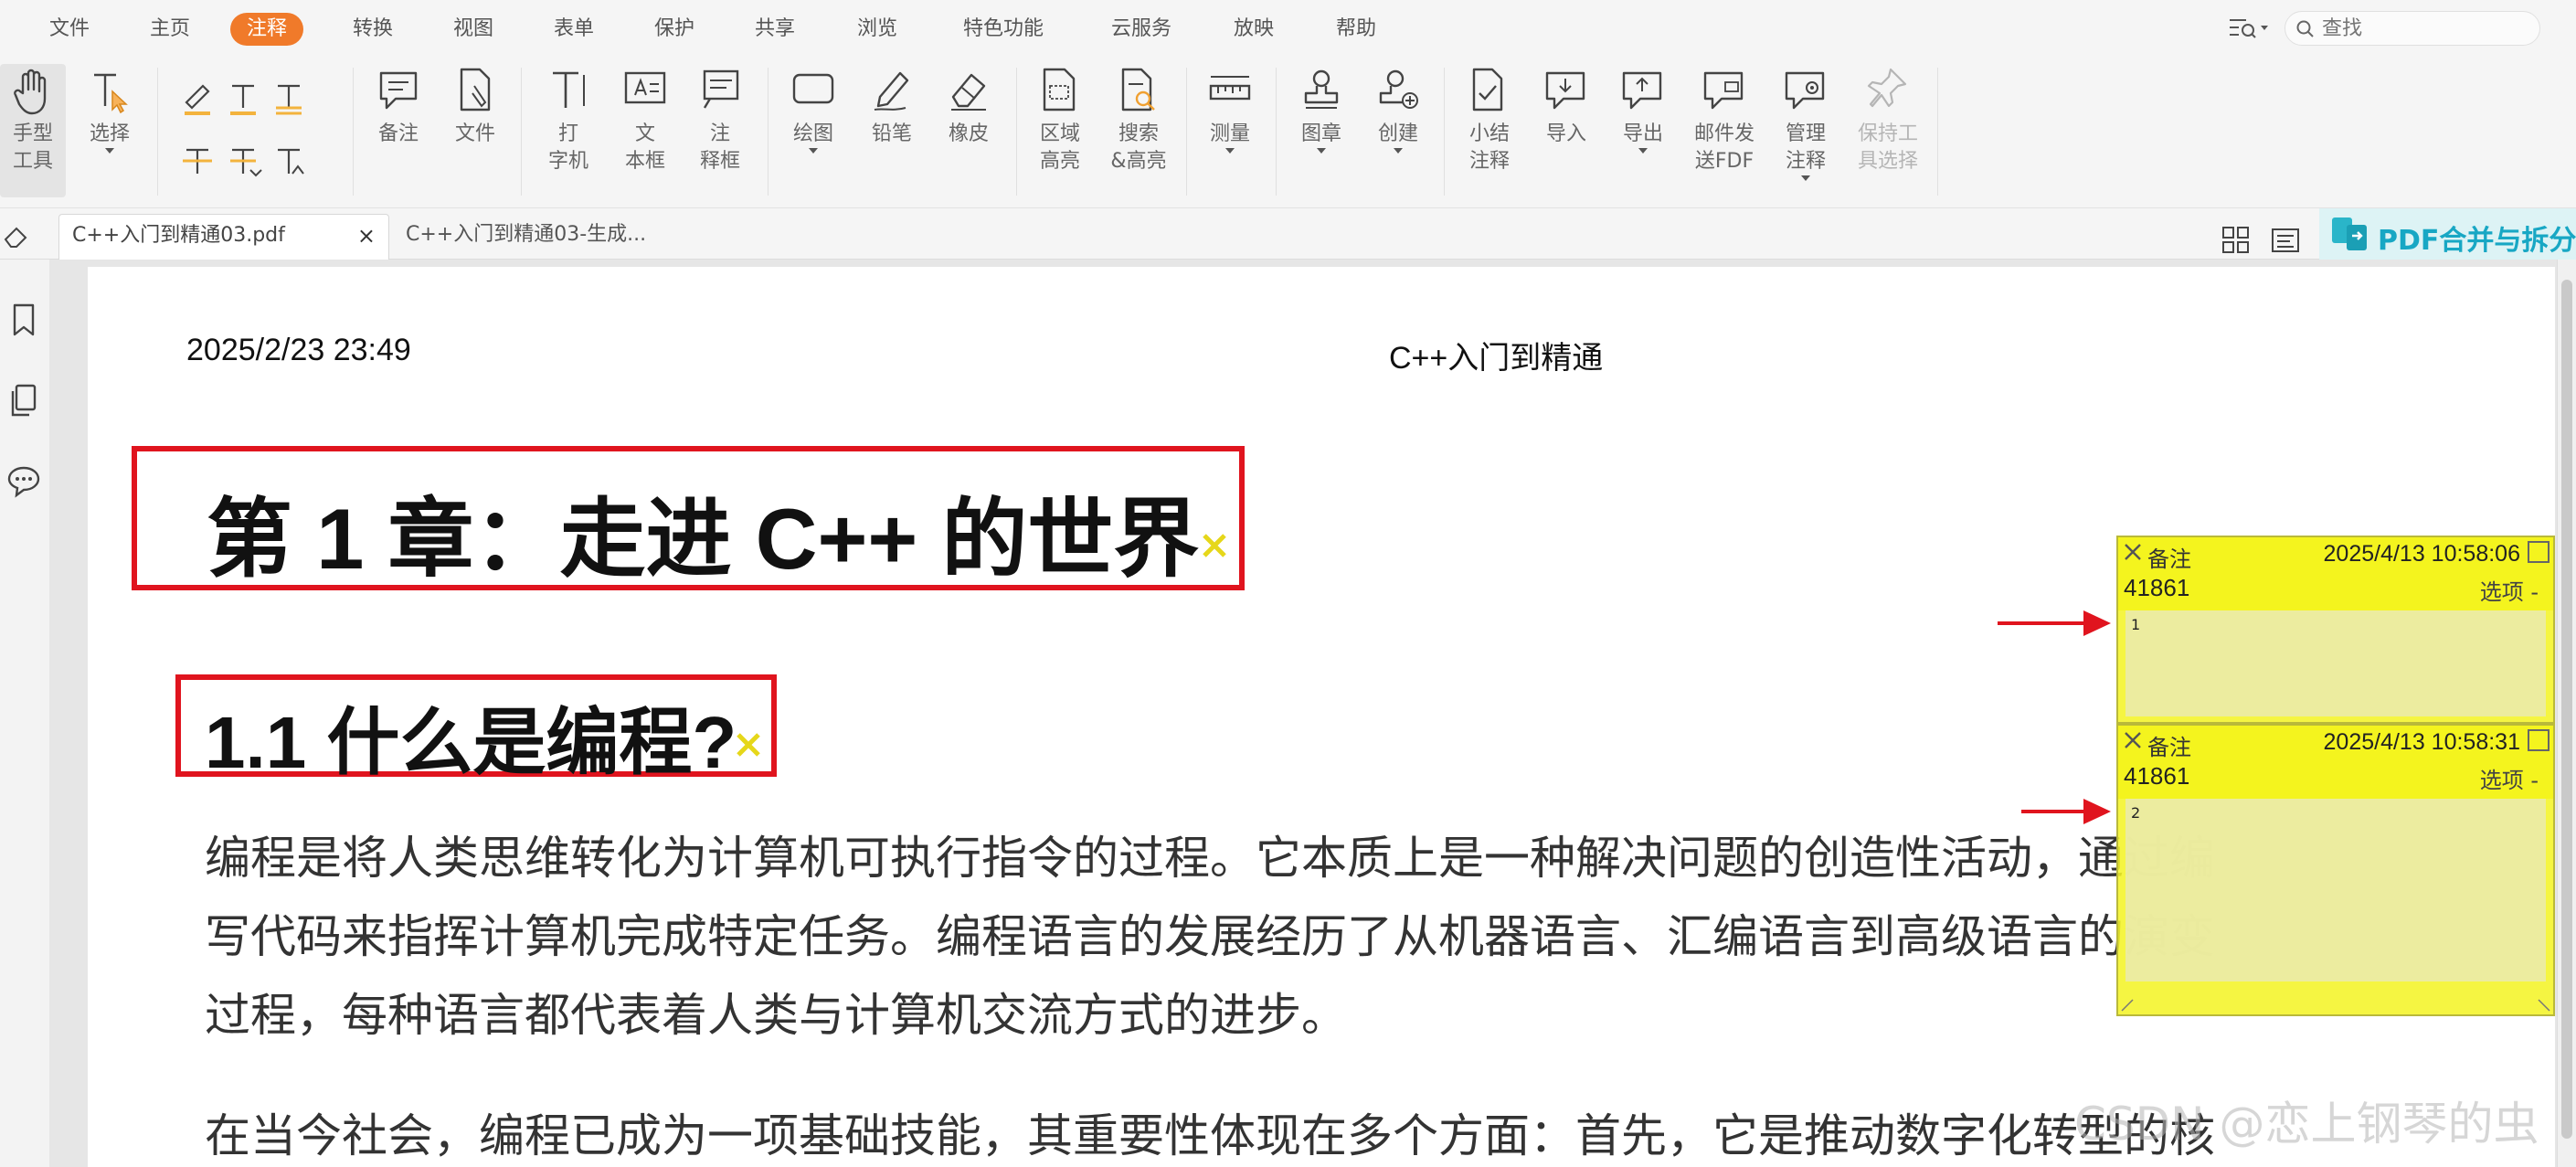  What do you see at coordinates (813, 110) in the screenshot?
I see `draw-tool: 绘图` at bounding box center [813, 110].